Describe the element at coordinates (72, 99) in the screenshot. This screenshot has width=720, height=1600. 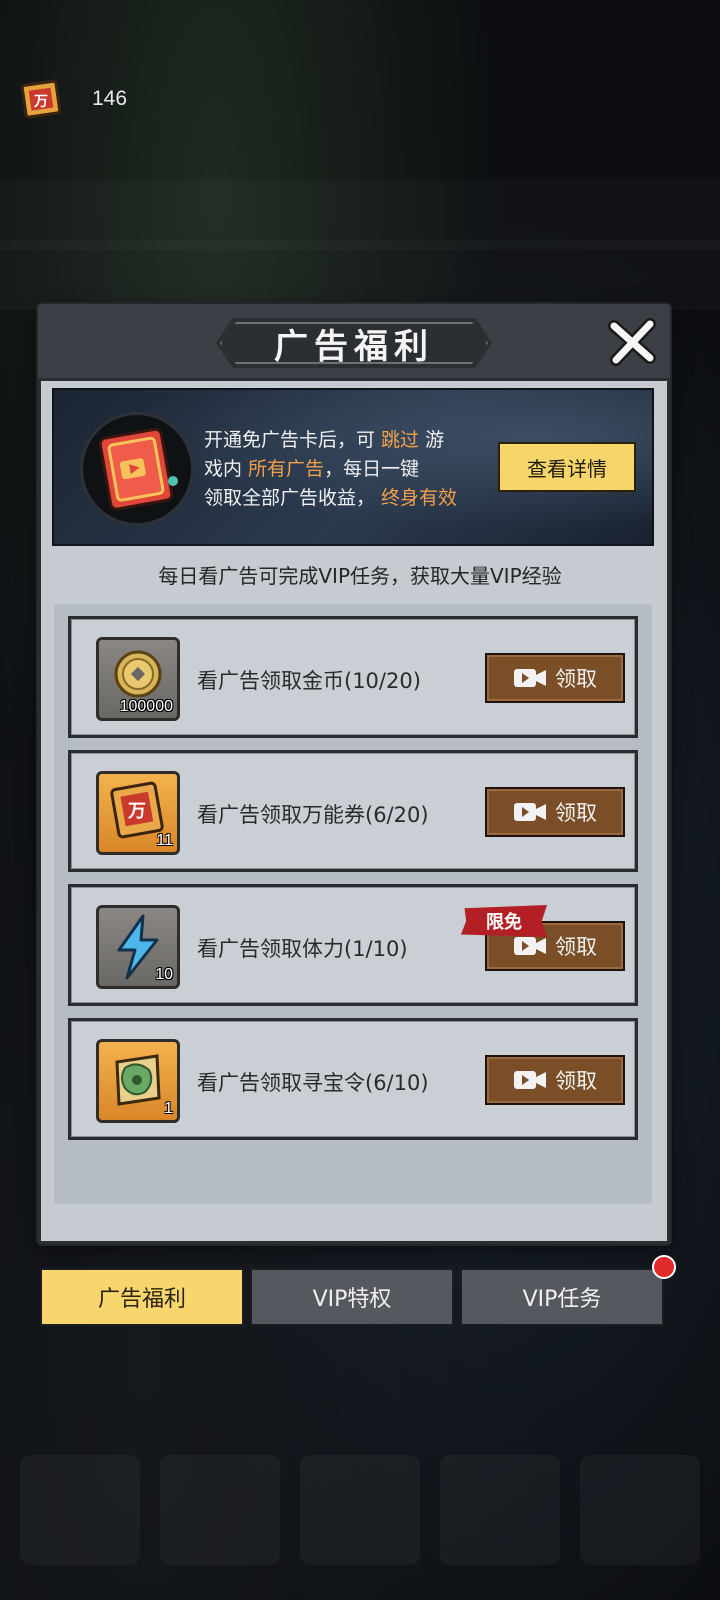
I see `currency-display: 万 146` at that location.